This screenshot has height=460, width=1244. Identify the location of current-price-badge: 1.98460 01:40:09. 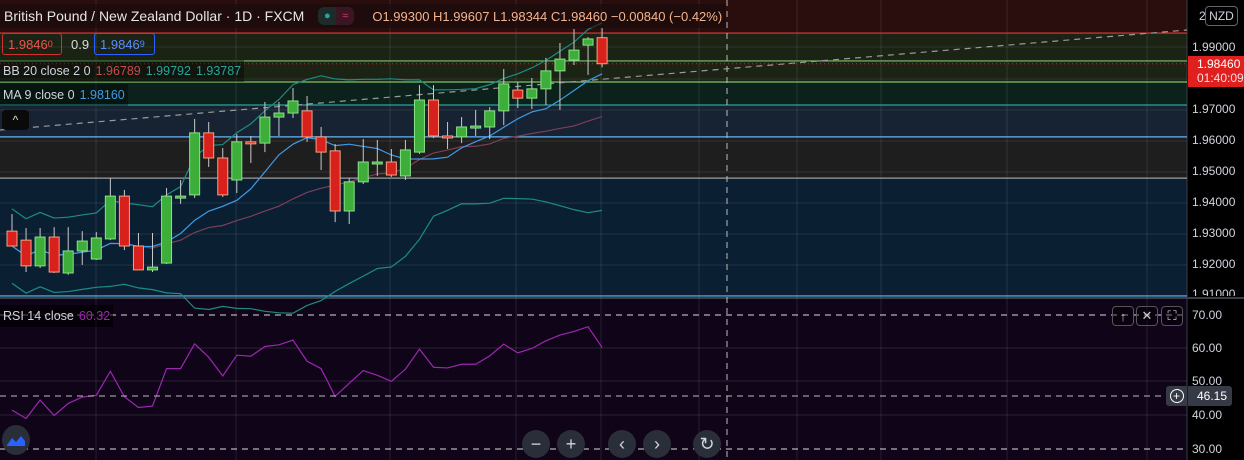
(1216, 71).